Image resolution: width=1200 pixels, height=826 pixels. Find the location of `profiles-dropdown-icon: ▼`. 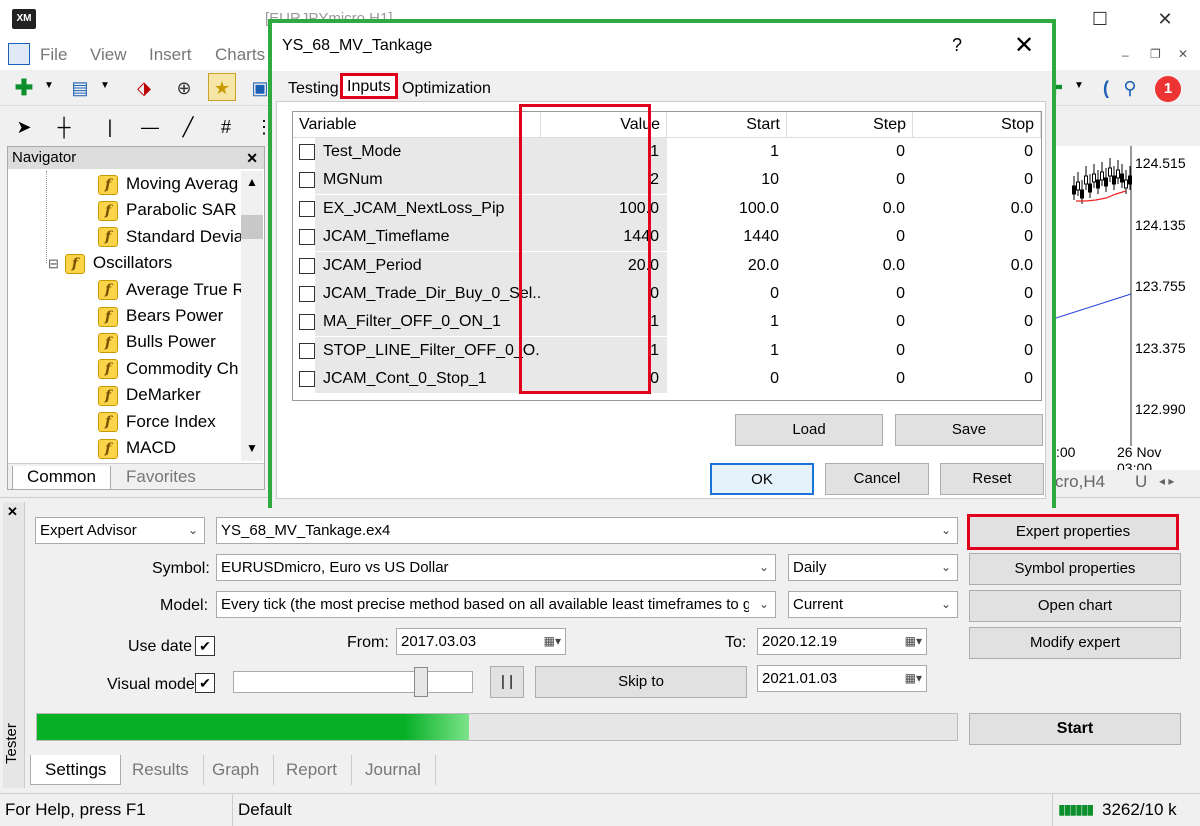

profiles-dropdown-icon: ▼ is located at coordinates (105, 85).